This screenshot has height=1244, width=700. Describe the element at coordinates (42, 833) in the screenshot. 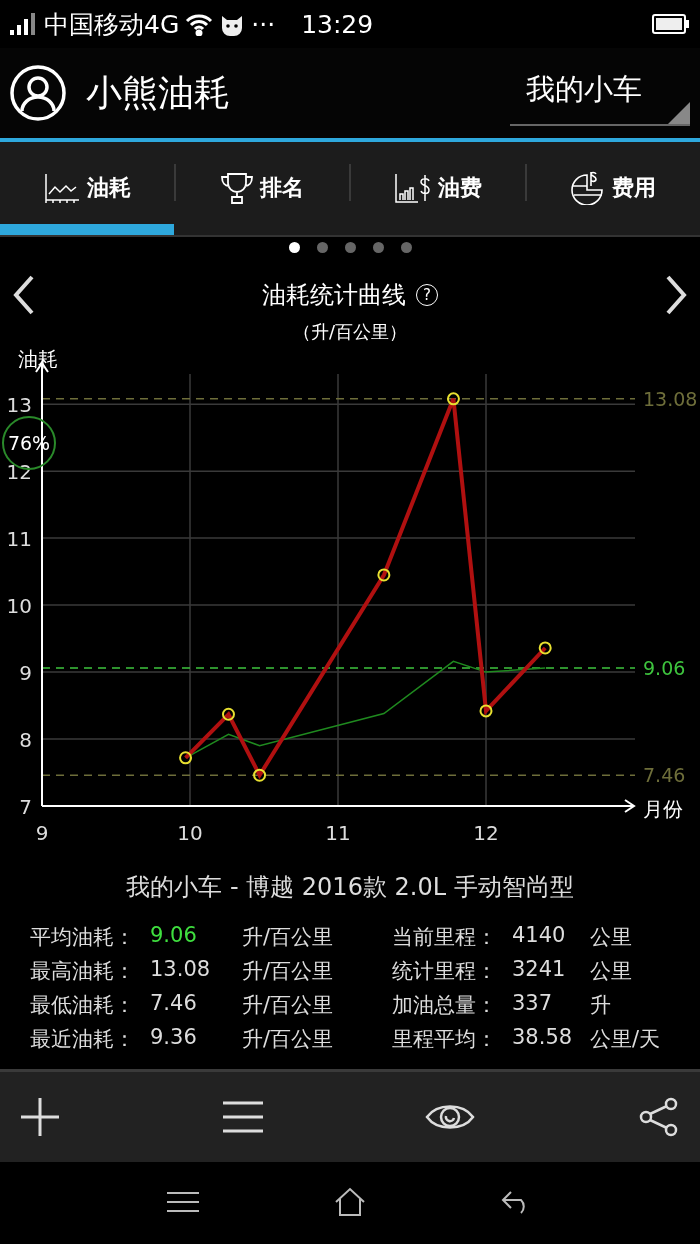

I see `x-tick-label: 9` at that location.